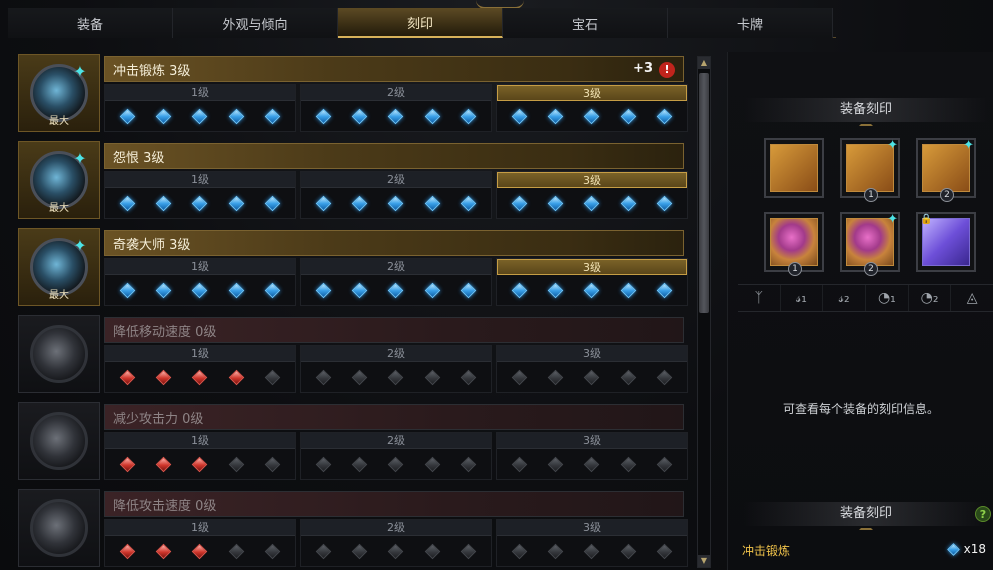 The width and height of the screenshot is (993, 570). I want to click on engraving-row: 降低移动速度 0级 1级 2级 3级, so click(360, 354).